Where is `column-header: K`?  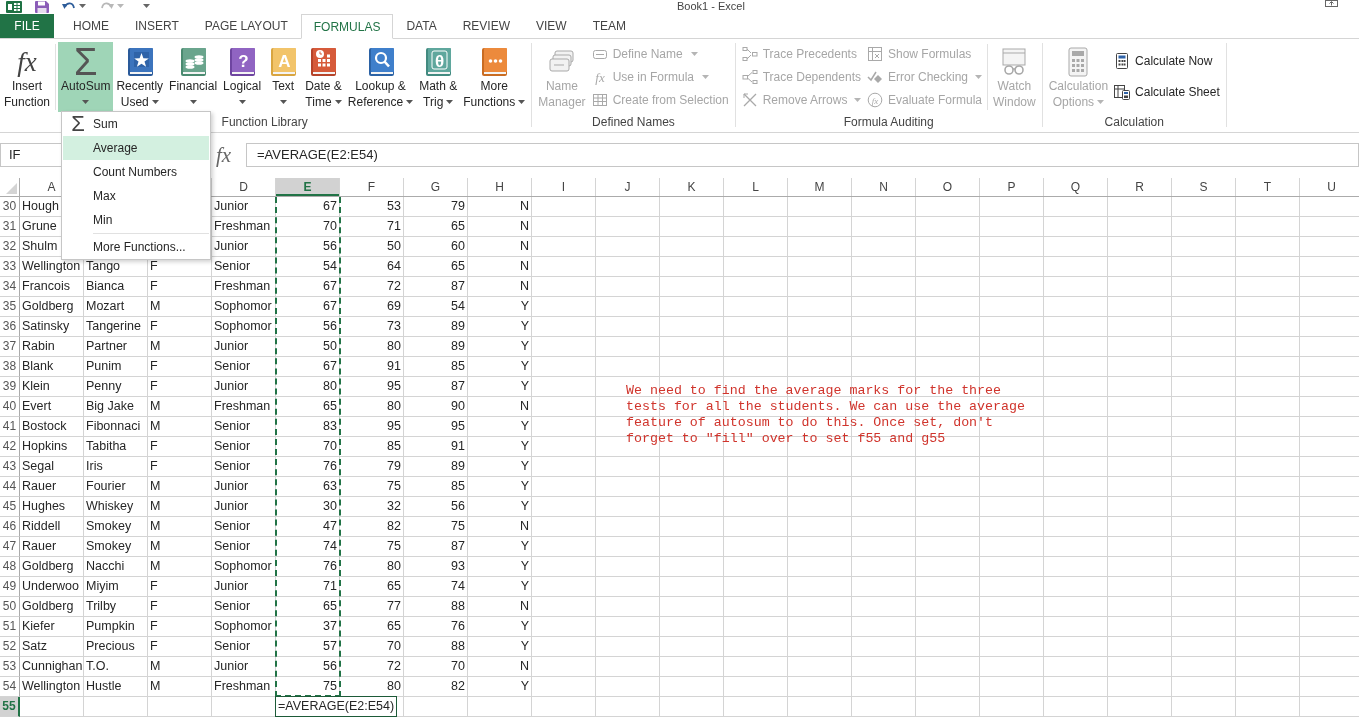 column-header: K is located at coordinates (691, 187).